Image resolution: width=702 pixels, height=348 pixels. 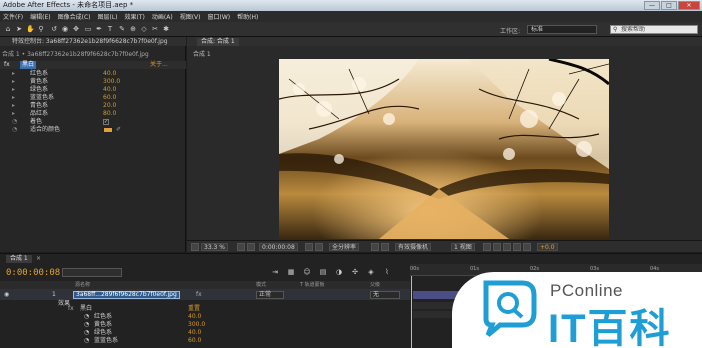 I want to click on hand-icon: ✋, so click(x=30, y=29).